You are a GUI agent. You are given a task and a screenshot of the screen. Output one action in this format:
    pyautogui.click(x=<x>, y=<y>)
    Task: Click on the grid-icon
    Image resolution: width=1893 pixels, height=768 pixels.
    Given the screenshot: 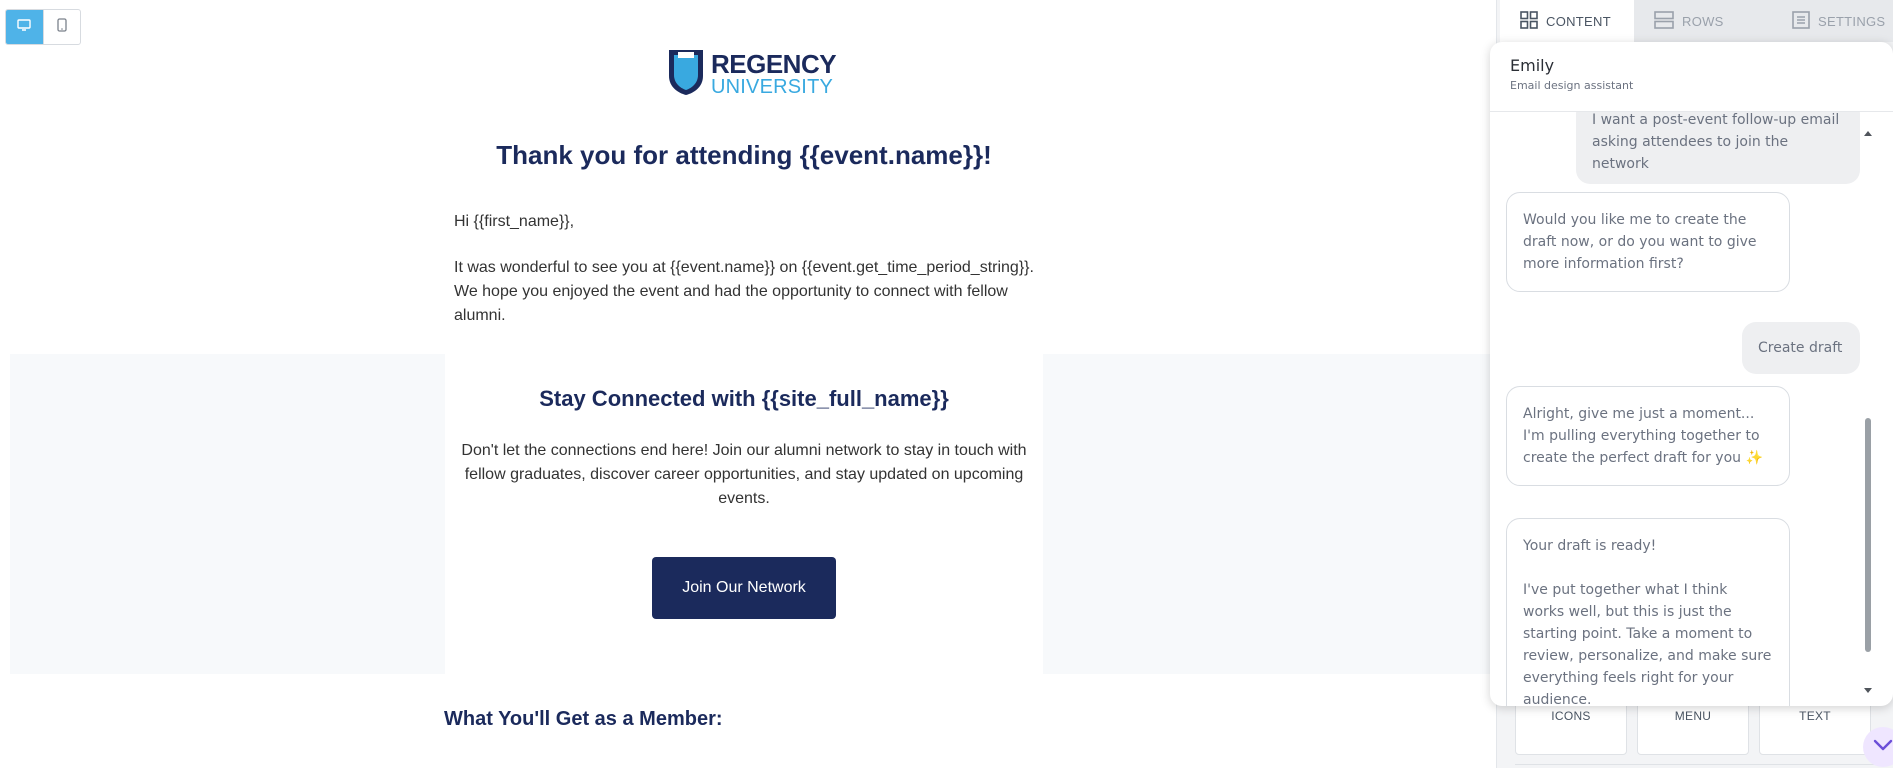 What is the action you would take?
    pyautogui.click(x=1529, y=21)
    